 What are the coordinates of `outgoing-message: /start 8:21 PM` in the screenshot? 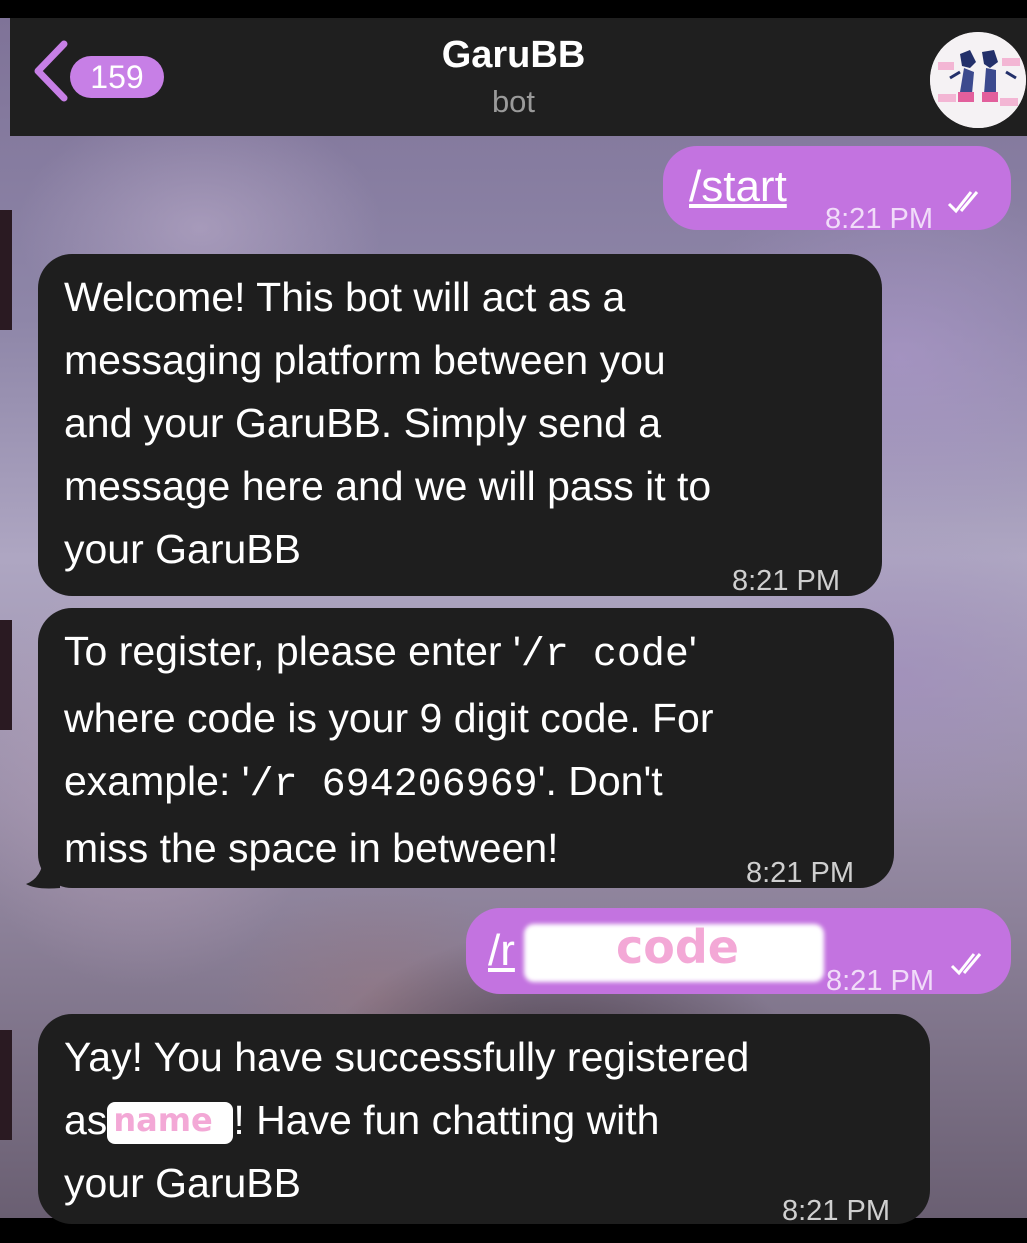 It's located at (837, 190).